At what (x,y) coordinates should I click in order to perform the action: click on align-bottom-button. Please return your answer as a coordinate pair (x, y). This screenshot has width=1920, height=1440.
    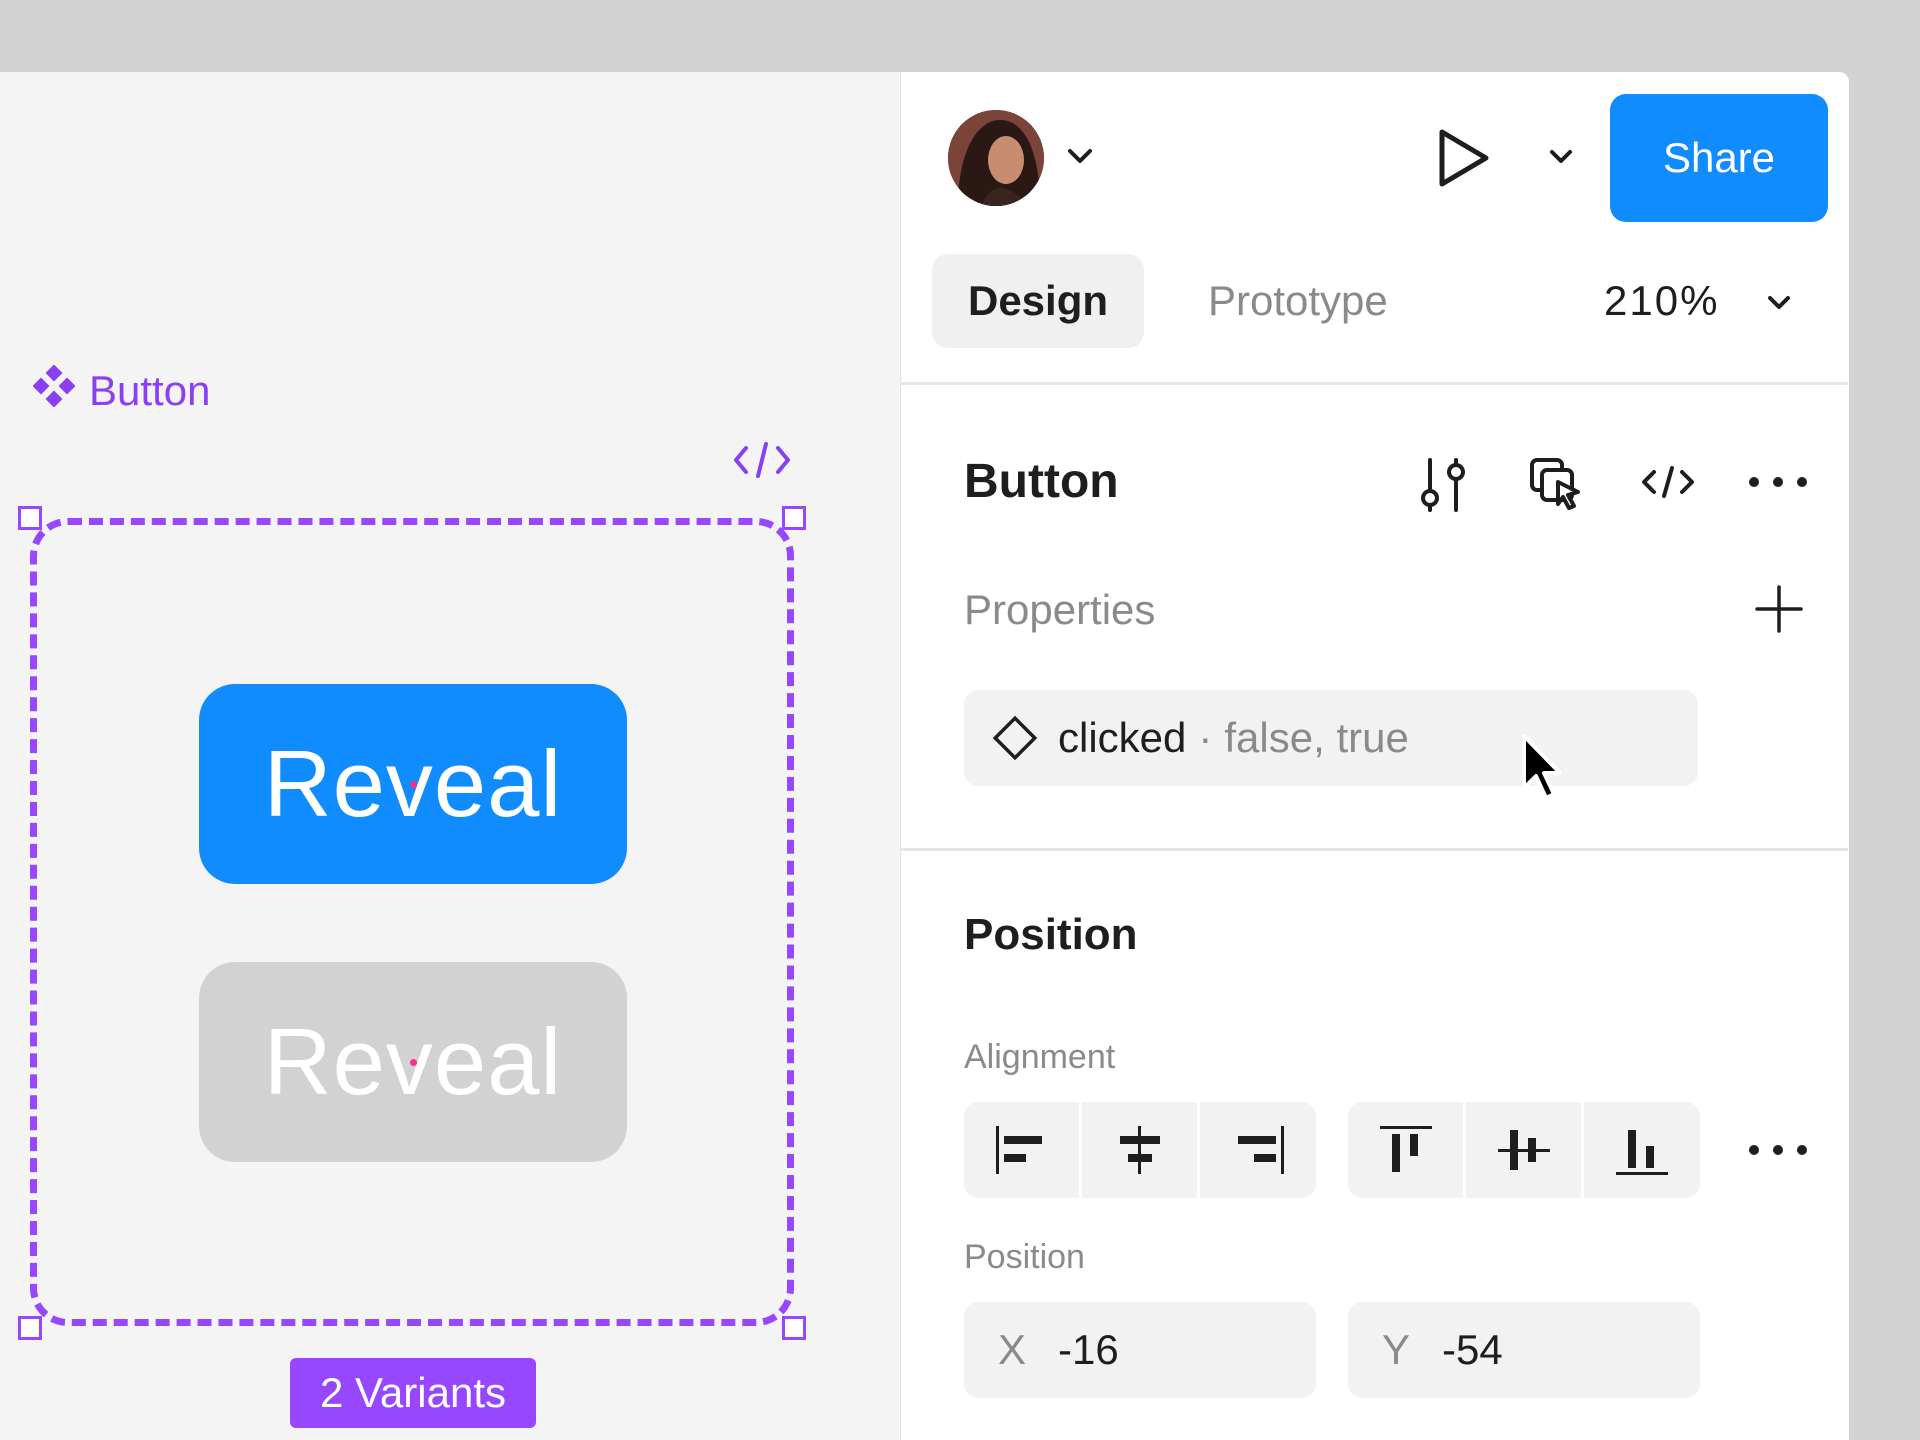
    Looking at the image, I should click on (1642, 1150).